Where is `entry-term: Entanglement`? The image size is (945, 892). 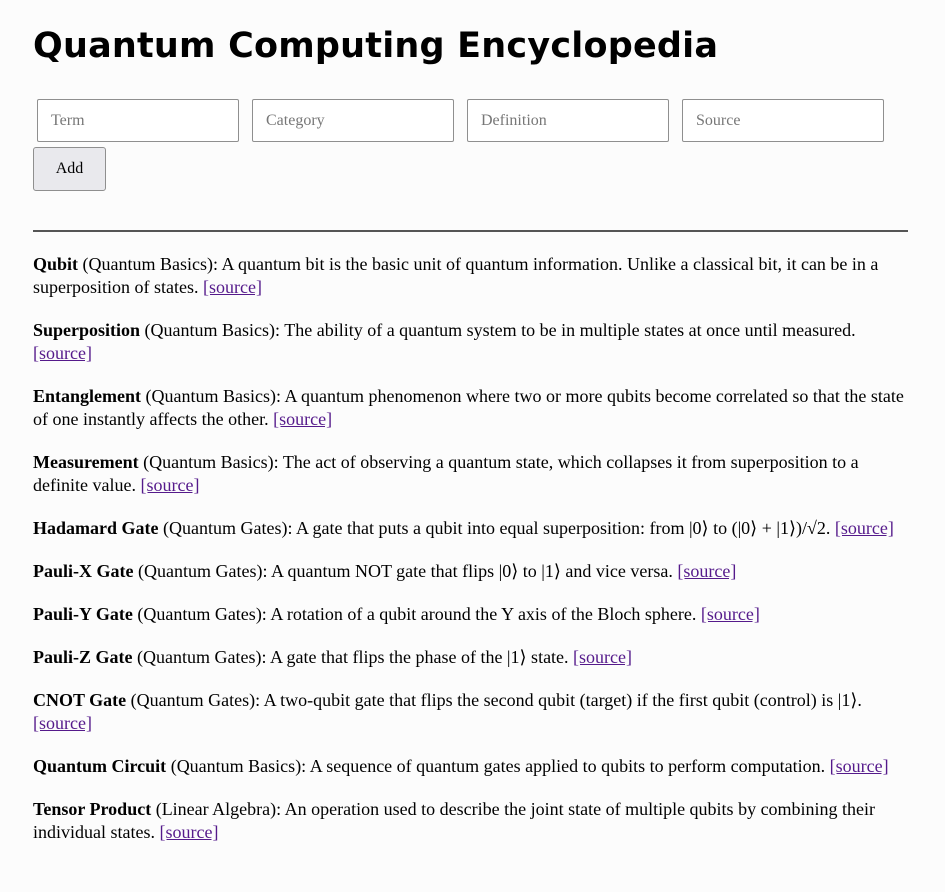
entry-term: Entanglement is located at coordinates (87, 396).